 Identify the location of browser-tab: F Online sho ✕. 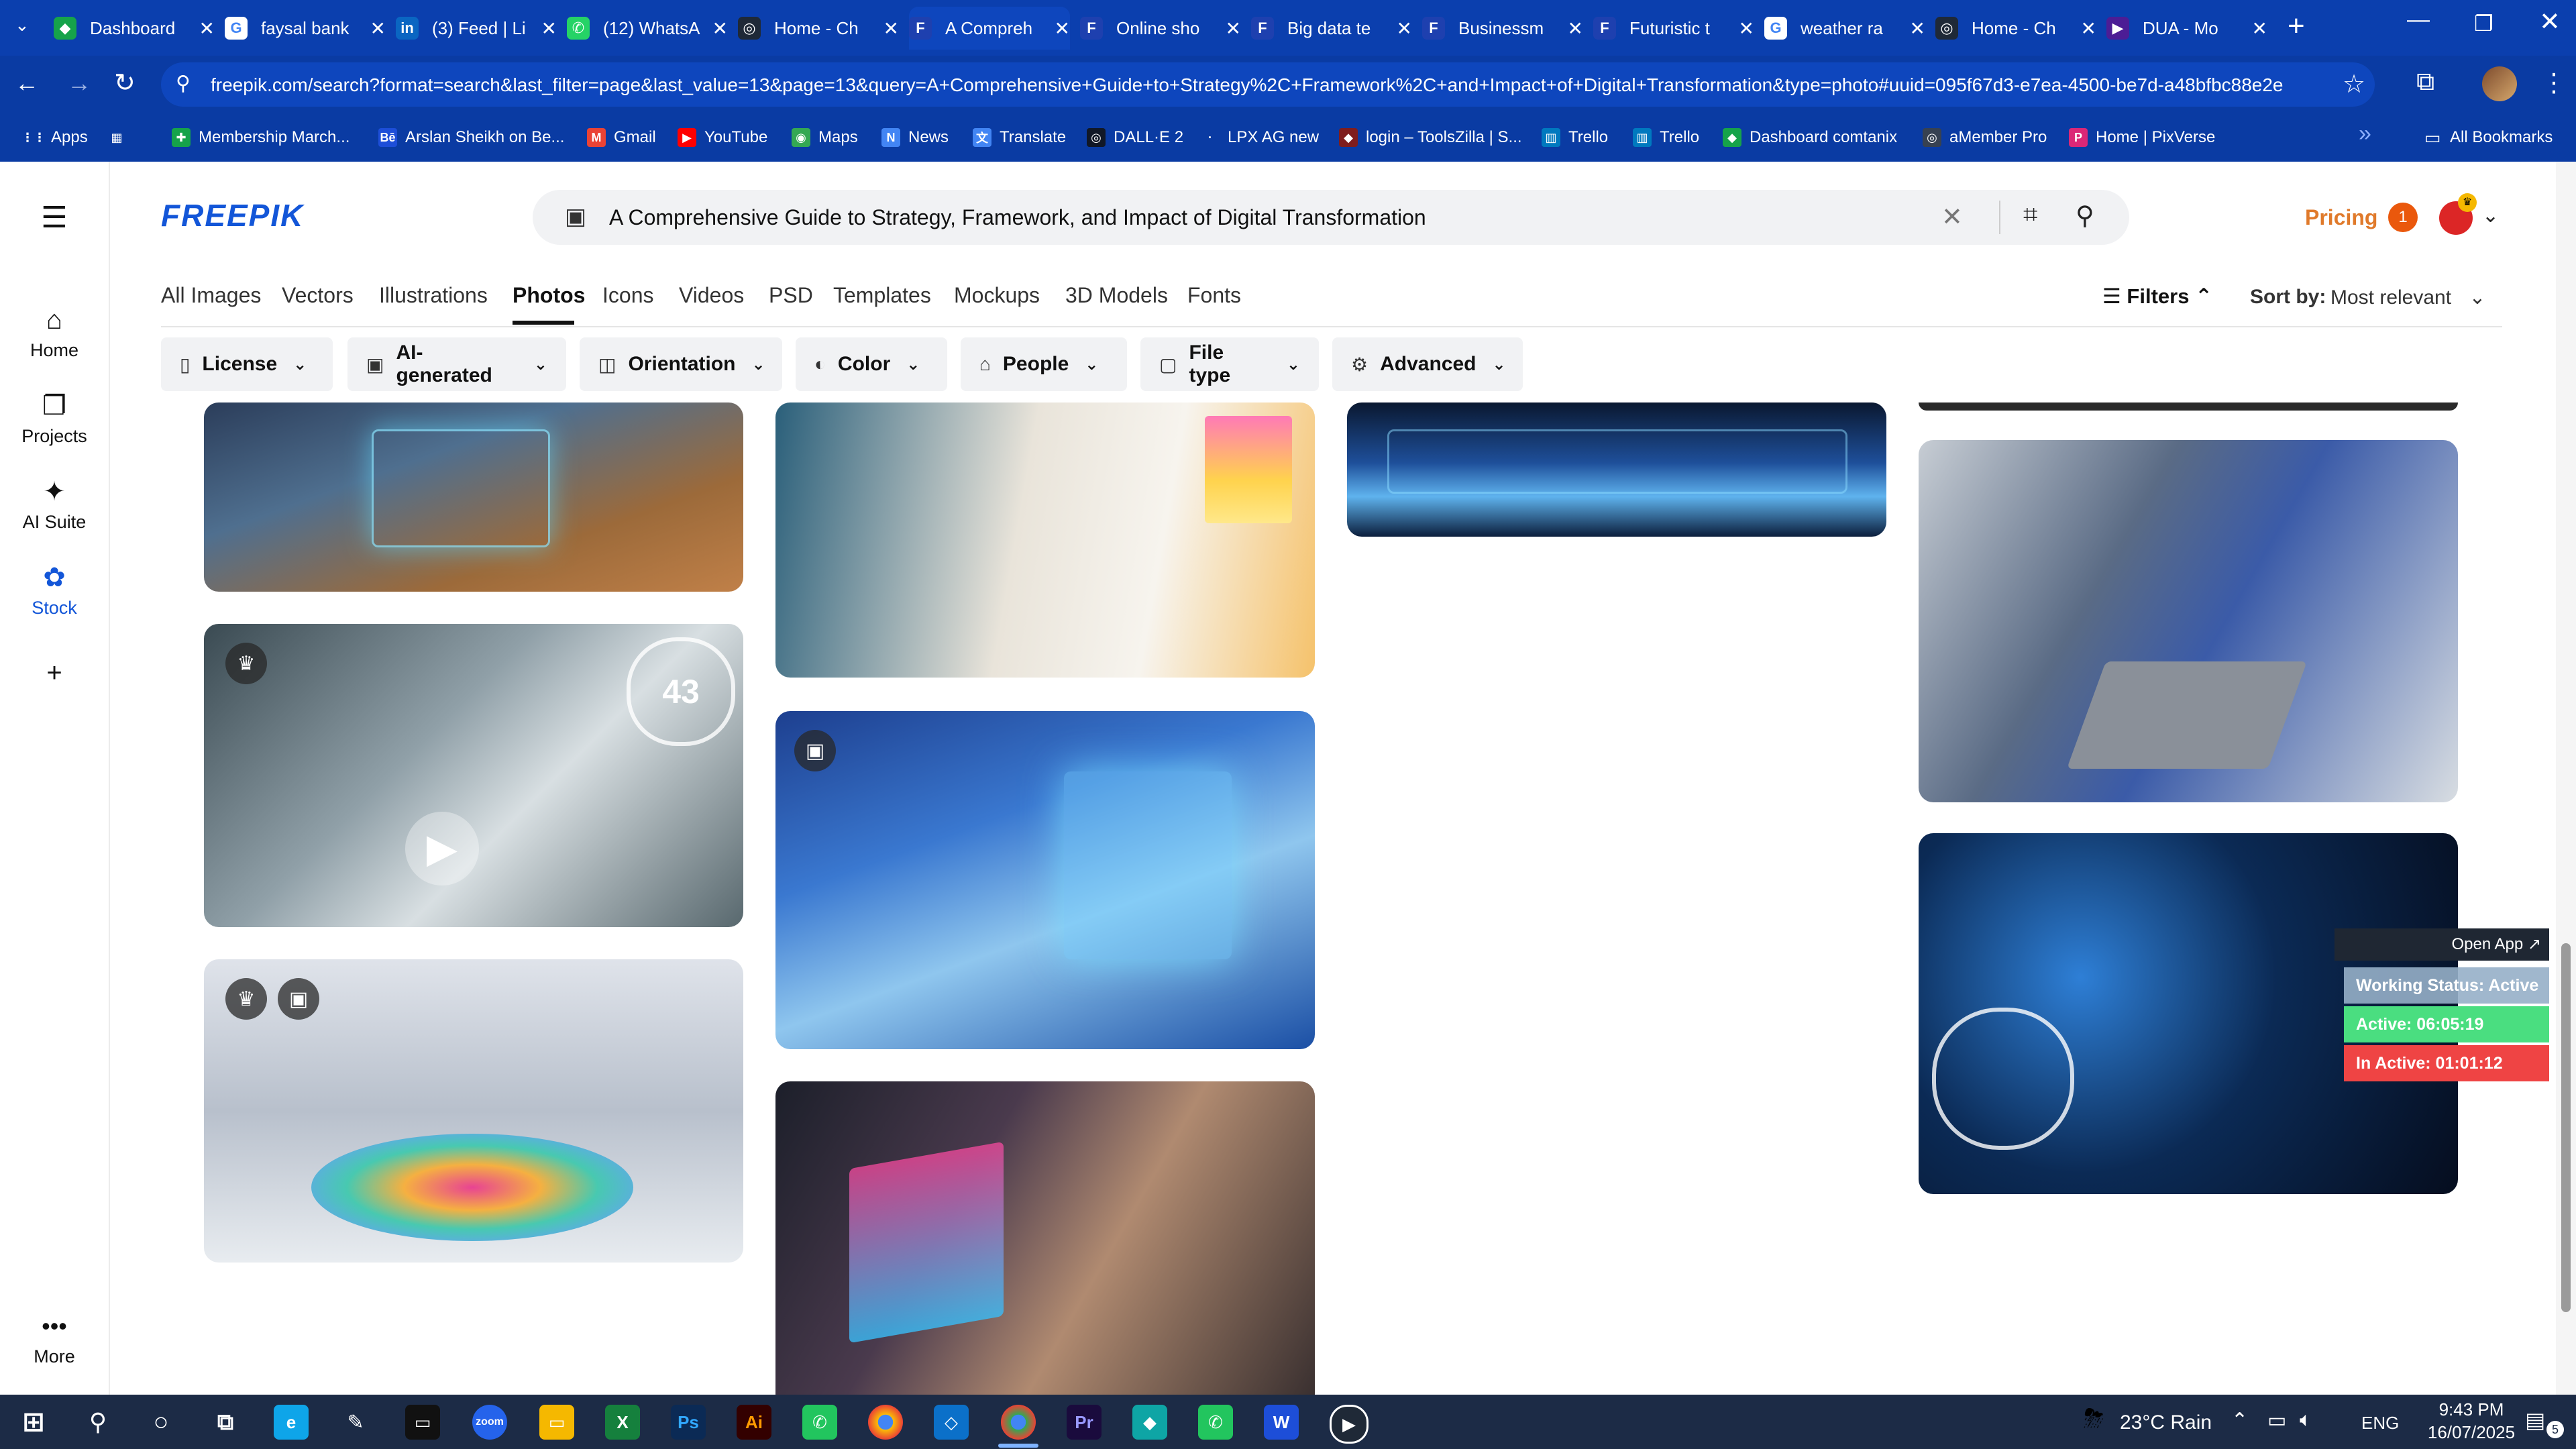
(1160, 28).